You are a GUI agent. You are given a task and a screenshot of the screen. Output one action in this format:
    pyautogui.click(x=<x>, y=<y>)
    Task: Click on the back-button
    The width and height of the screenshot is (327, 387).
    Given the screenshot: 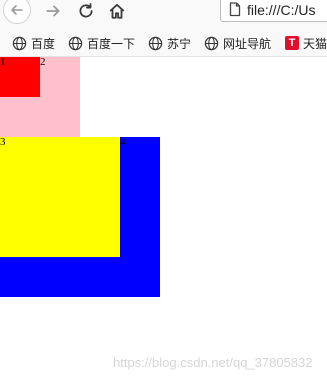 What is the action you would take?
    pyautogui.click(x=17, y=12)
    